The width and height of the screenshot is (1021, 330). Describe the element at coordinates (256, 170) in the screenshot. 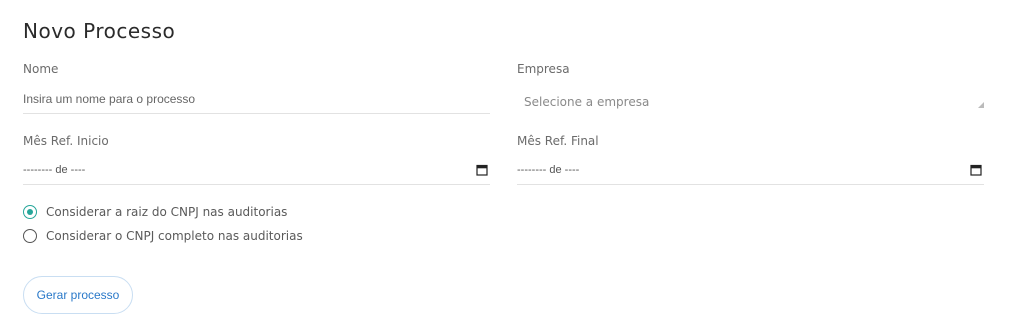

I see `mes-inicio-input: -------- de ----` at that location.